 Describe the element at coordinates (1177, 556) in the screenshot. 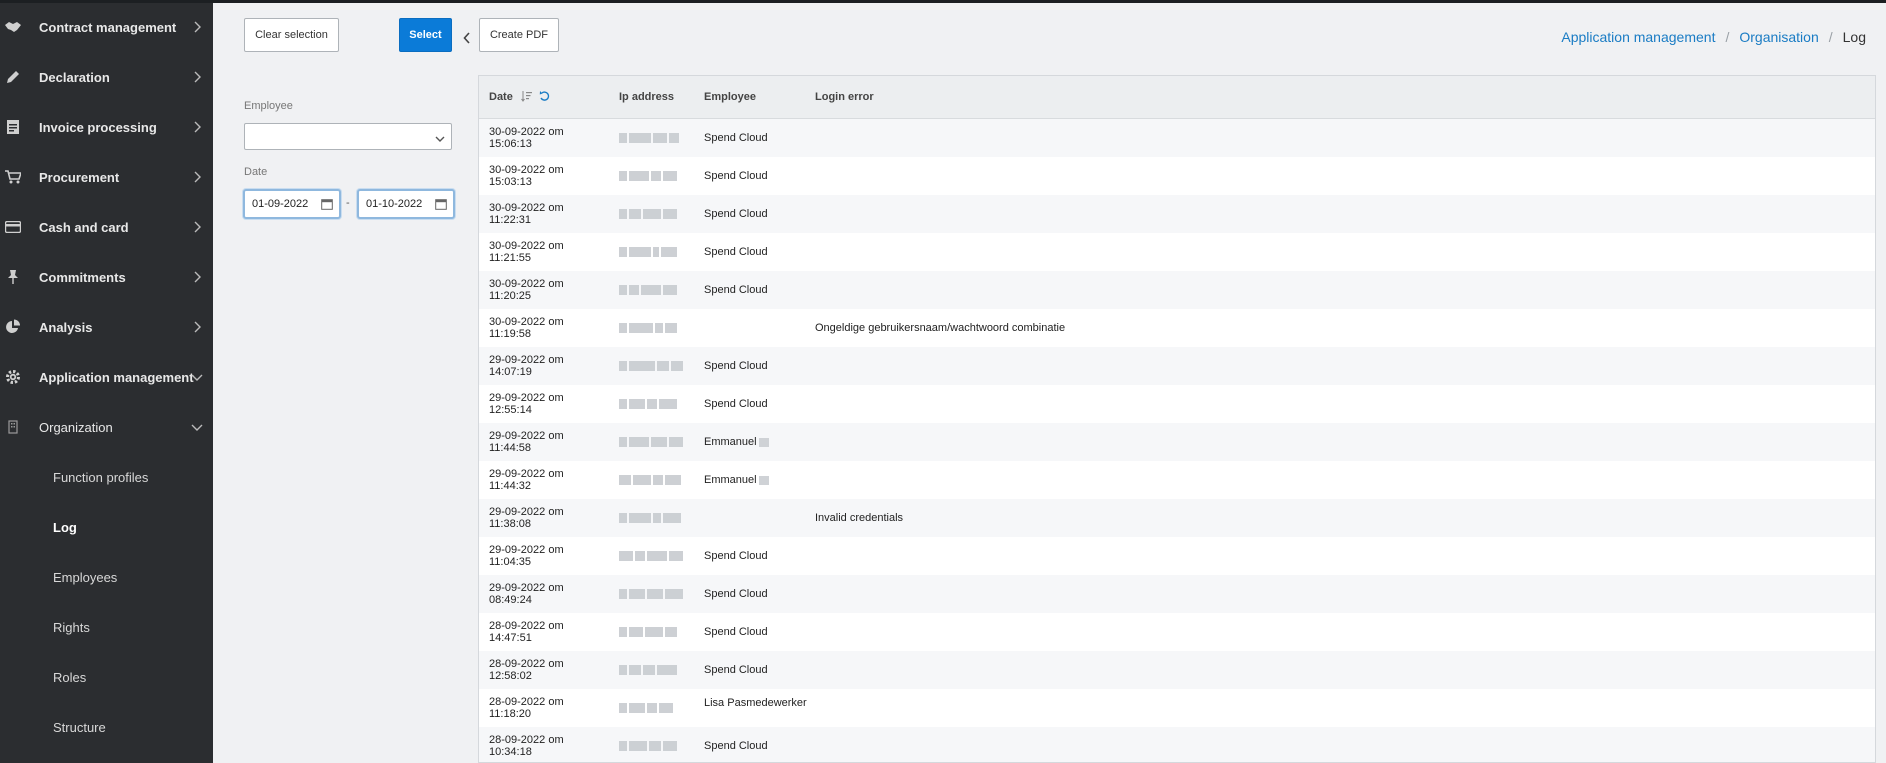

I see `table-row: 29-09-2022 om 11:04:35 Spend Cloud` at that location.